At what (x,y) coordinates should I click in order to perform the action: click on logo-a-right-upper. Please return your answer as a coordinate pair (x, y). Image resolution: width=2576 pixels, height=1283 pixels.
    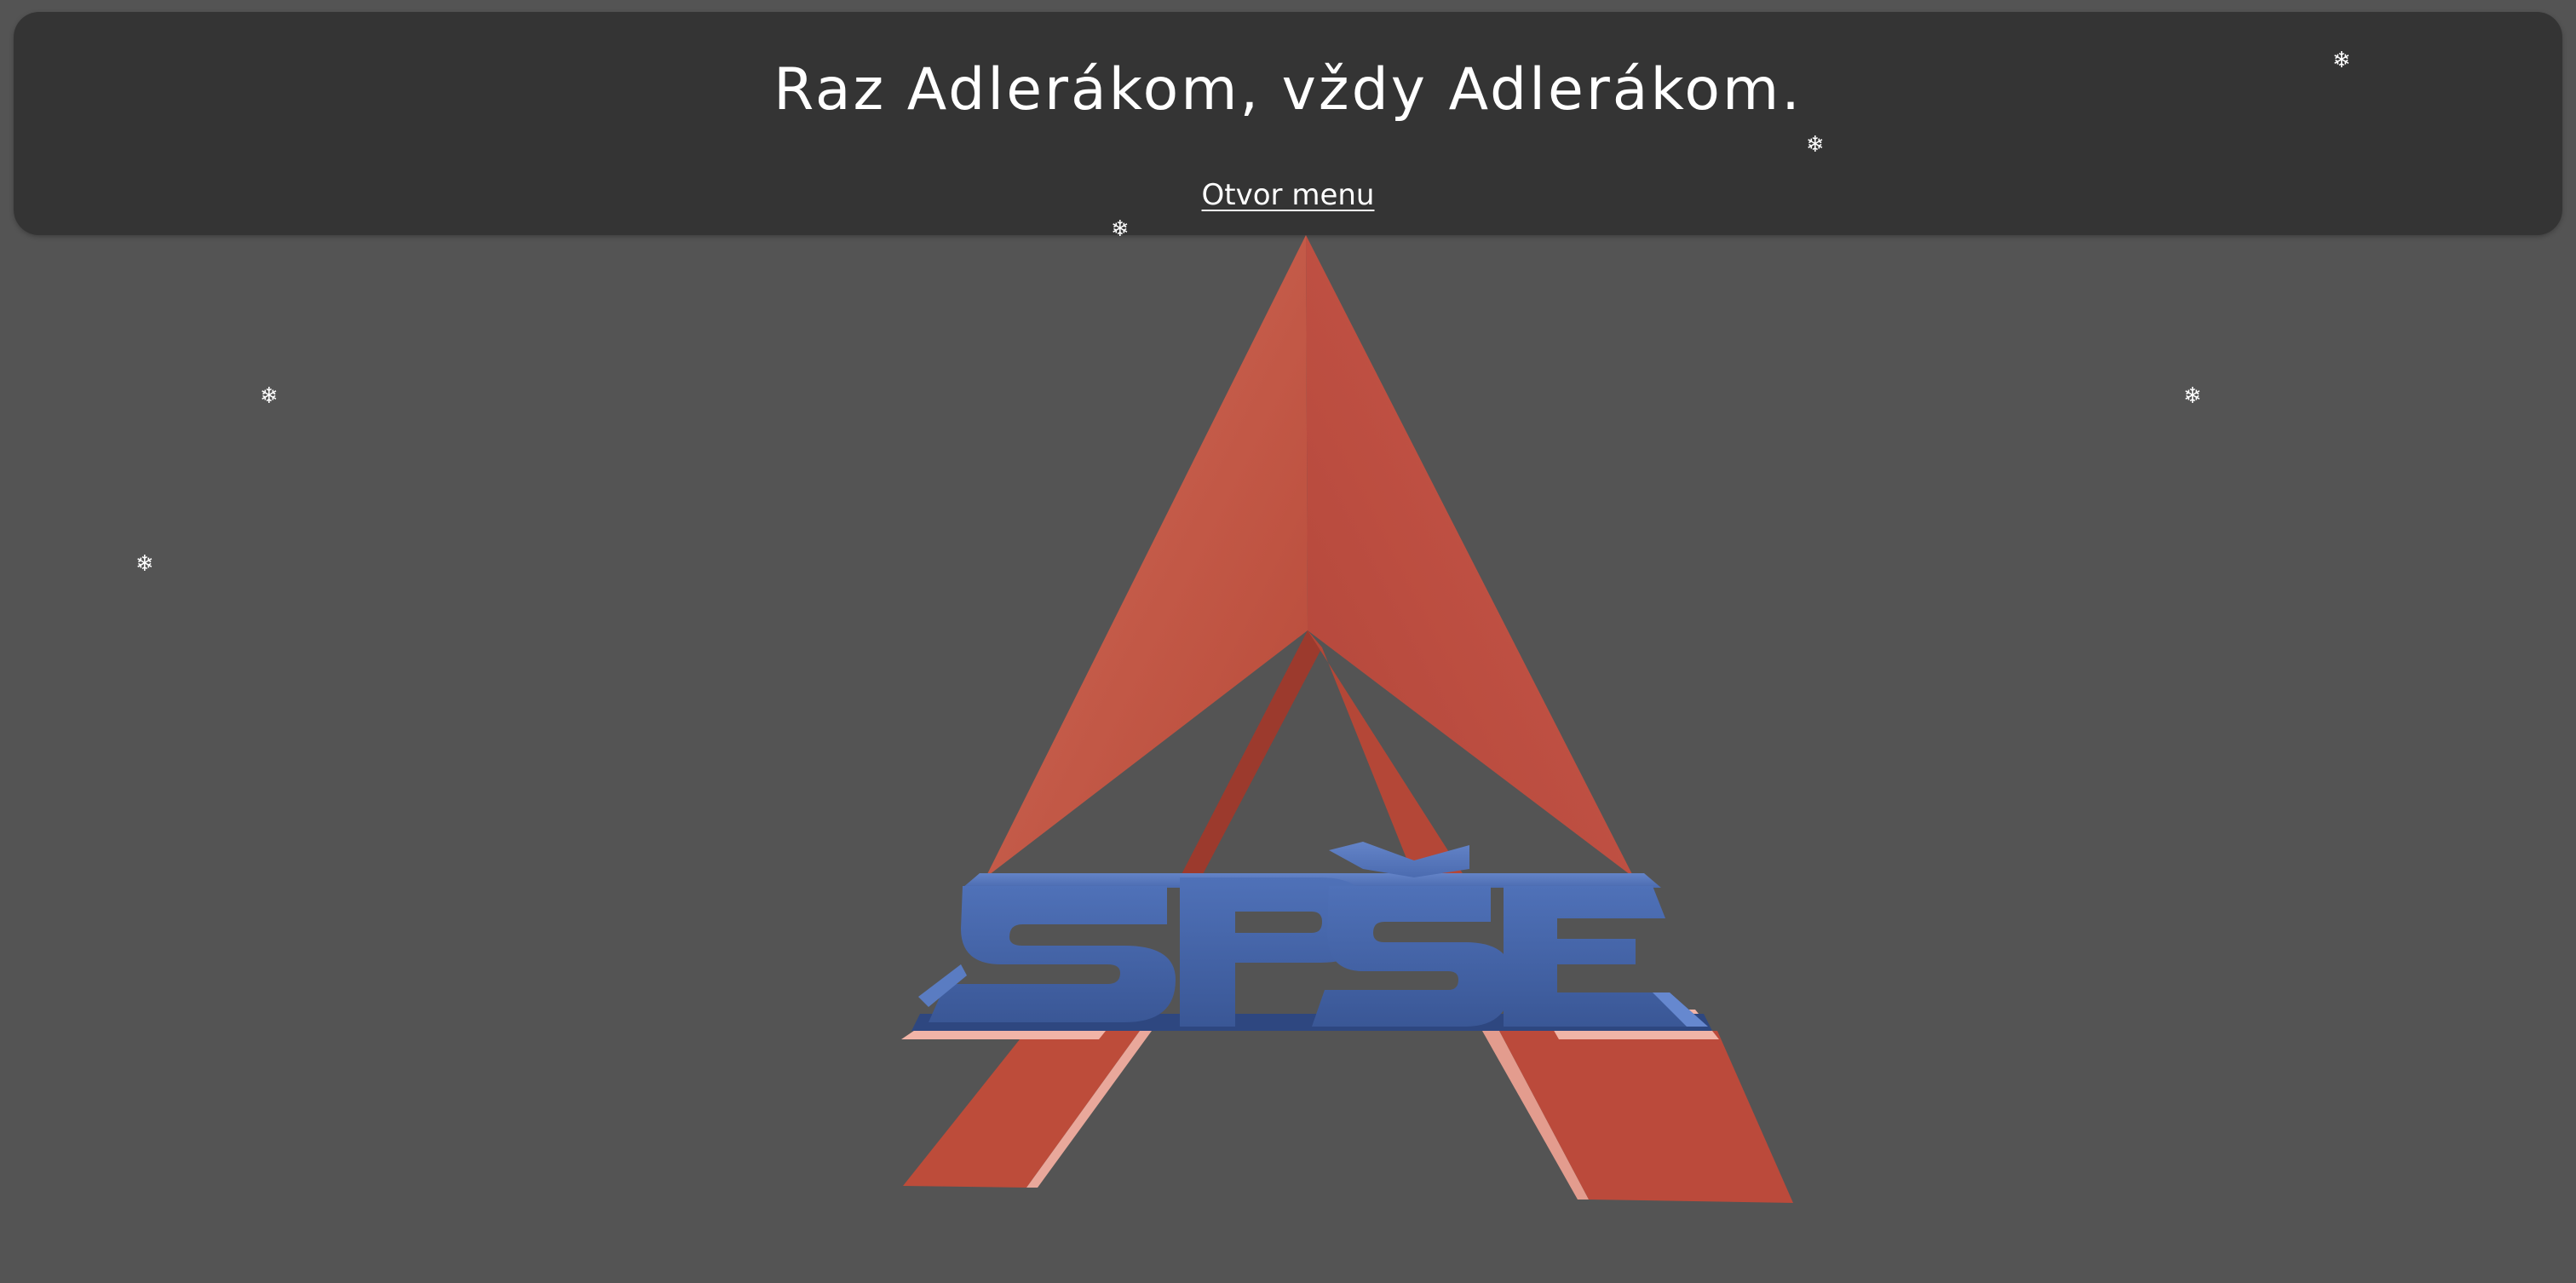
    Looking at the image, I should click on (1470, 556).